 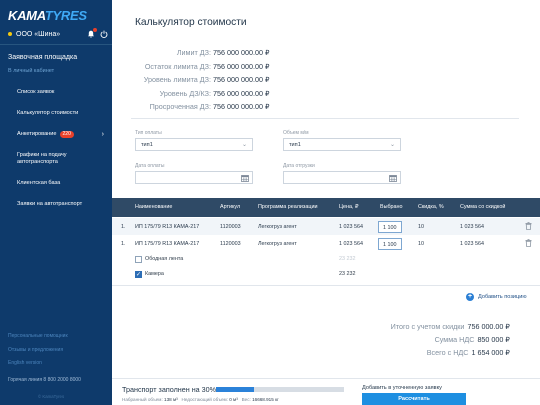 I want to click on chevron-right-icon: ›, so click(x=102, y=134).